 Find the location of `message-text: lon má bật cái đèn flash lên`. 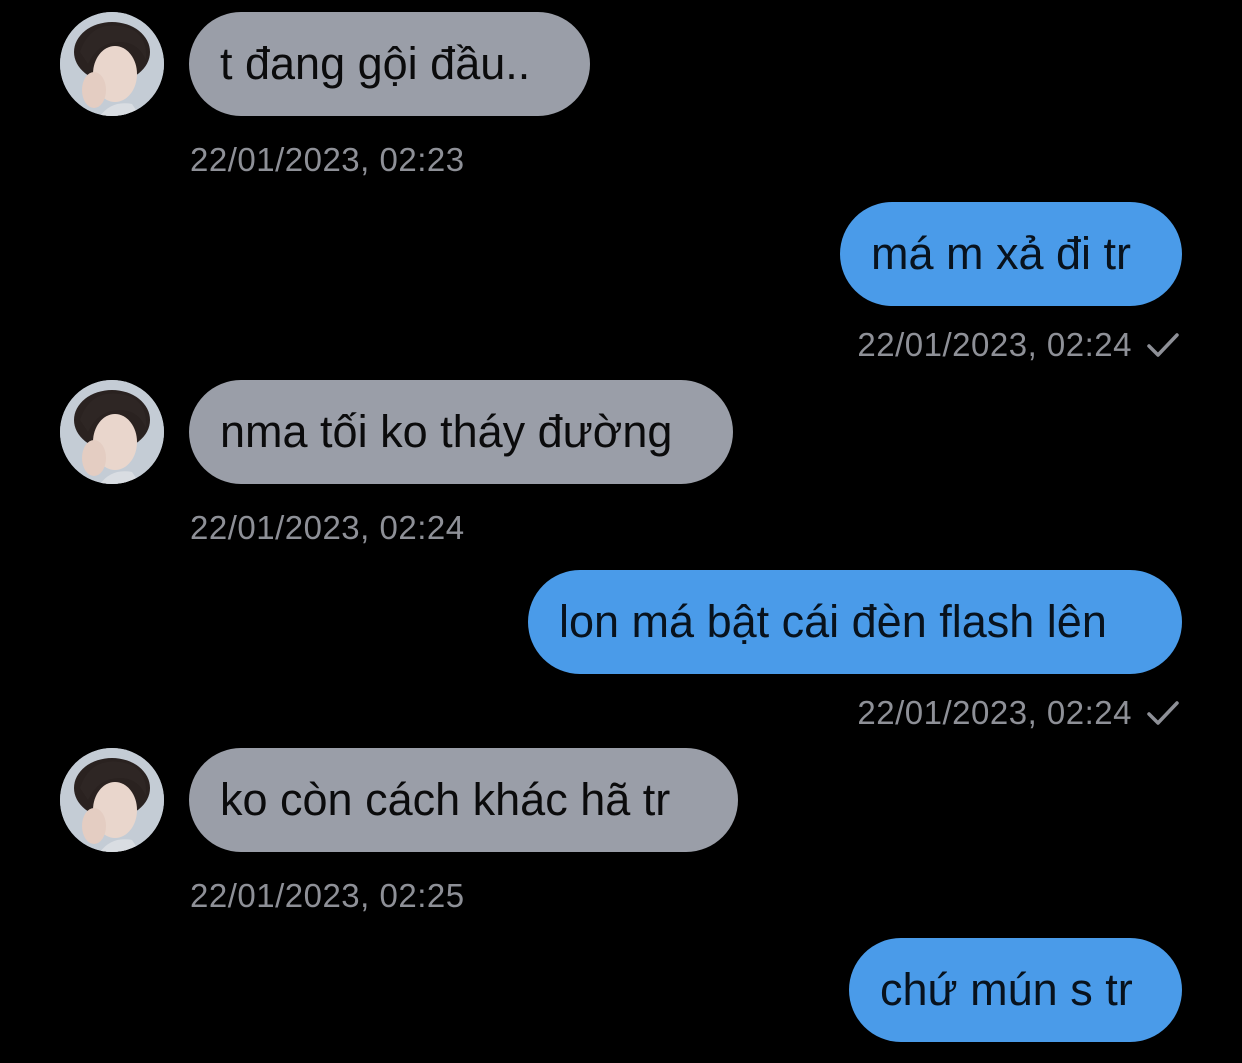

message-text: lon má bật cái đèn flash lên is located at coordinates (833, 621).